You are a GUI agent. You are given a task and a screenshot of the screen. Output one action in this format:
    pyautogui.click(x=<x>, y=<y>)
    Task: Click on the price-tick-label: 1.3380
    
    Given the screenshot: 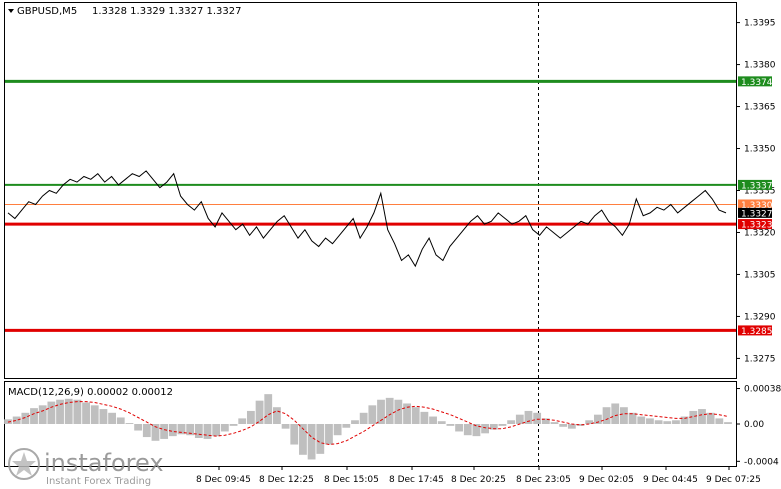 What is the action you would take?
    pyautogui.click(x=760, y=66)
    